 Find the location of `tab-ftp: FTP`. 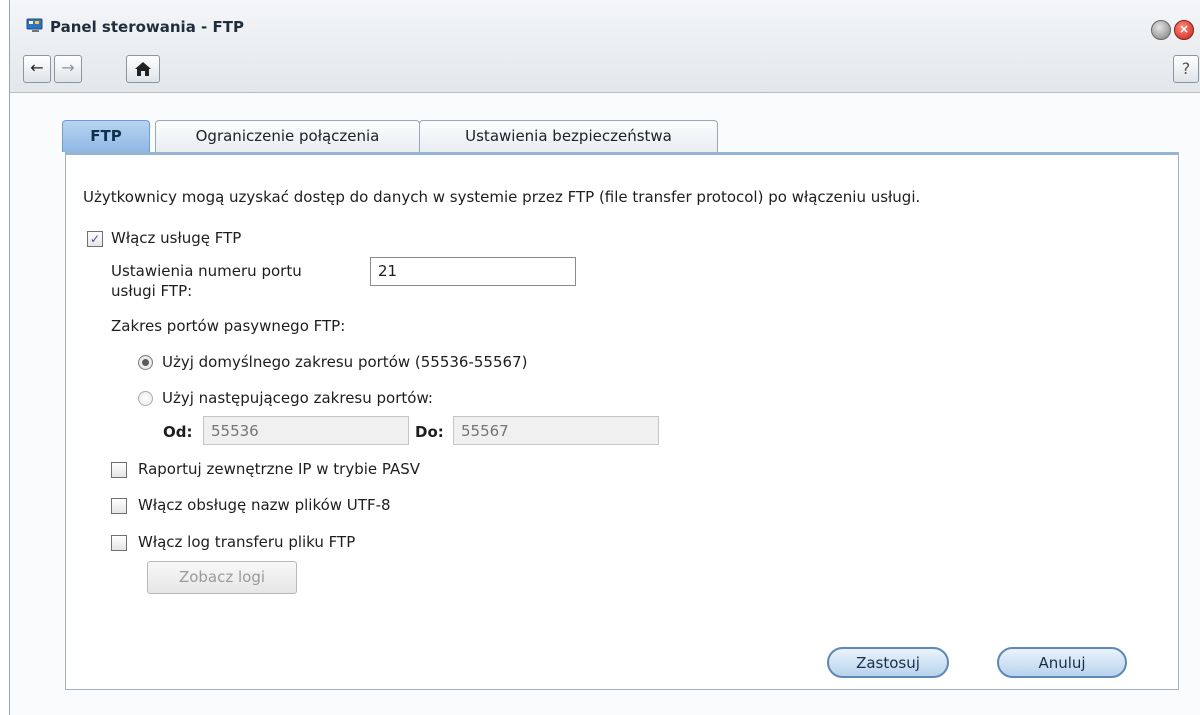

tab-ftp: FTP is located at coordinates (106, 136).